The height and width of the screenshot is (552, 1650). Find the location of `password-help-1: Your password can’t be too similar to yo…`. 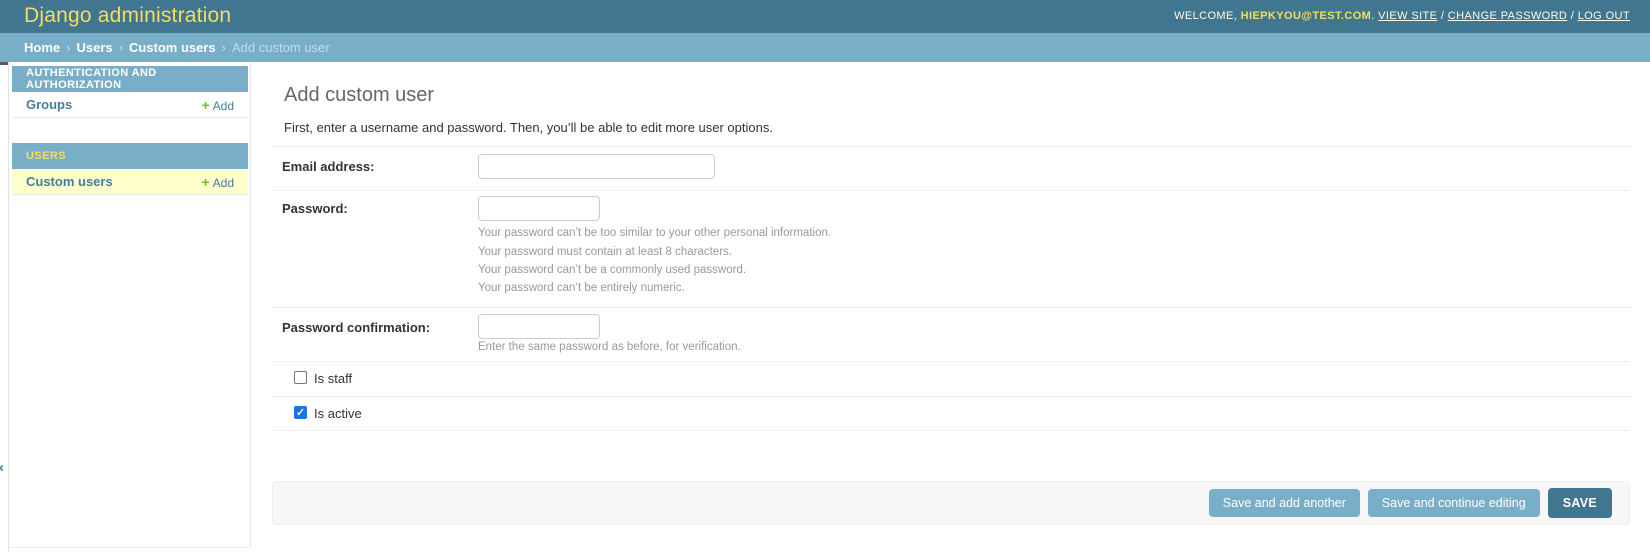

password-help-1: Your password can’t be too similar to yo… is located at coordinates (655, 233).